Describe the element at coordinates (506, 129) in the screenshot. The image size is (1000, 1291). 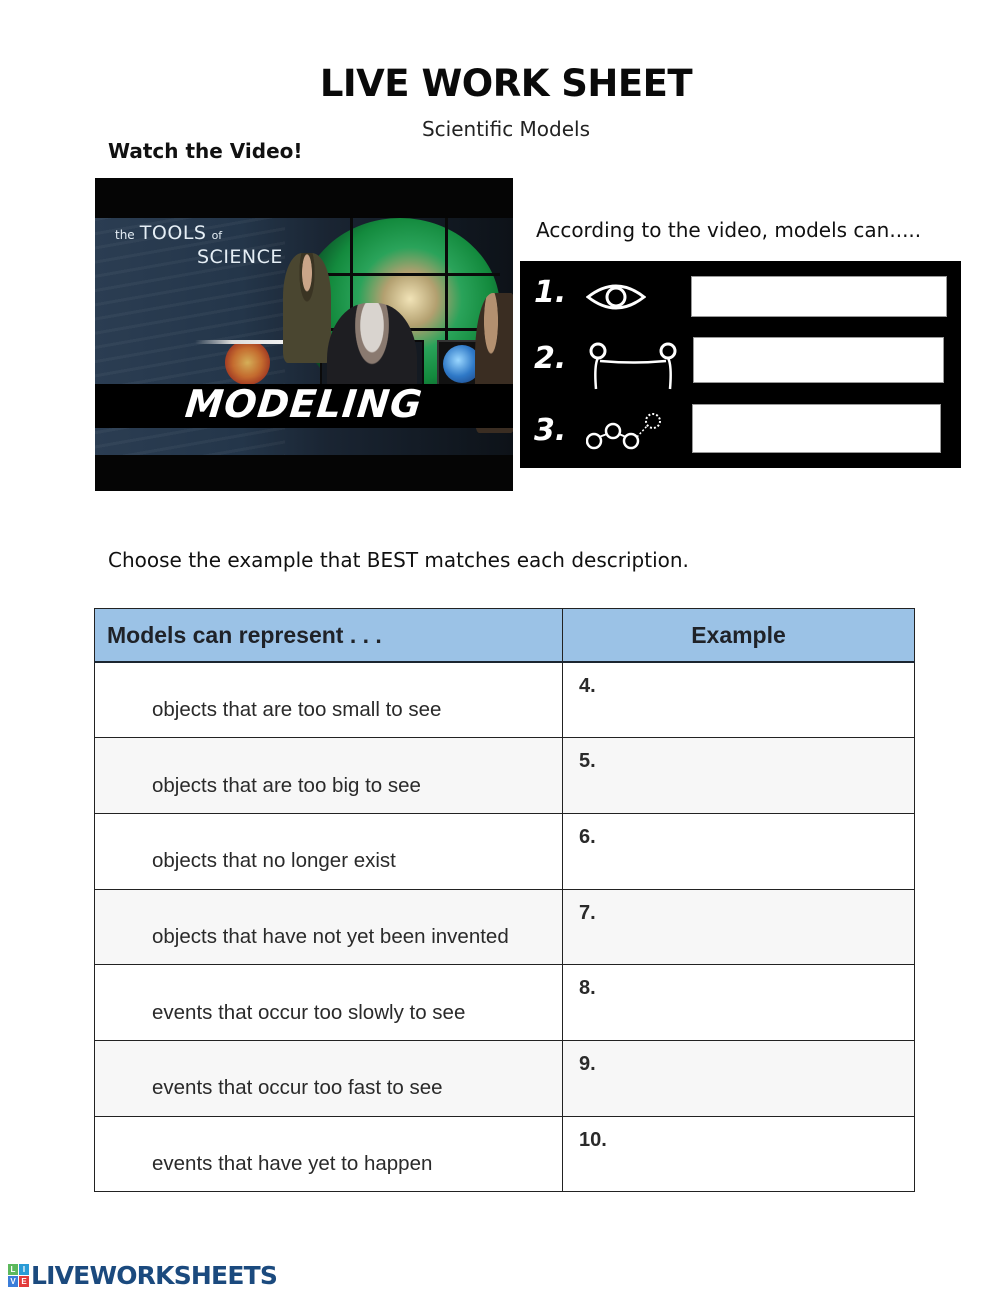
I see `worksheet-subtitle: Scientific Models` at that location.